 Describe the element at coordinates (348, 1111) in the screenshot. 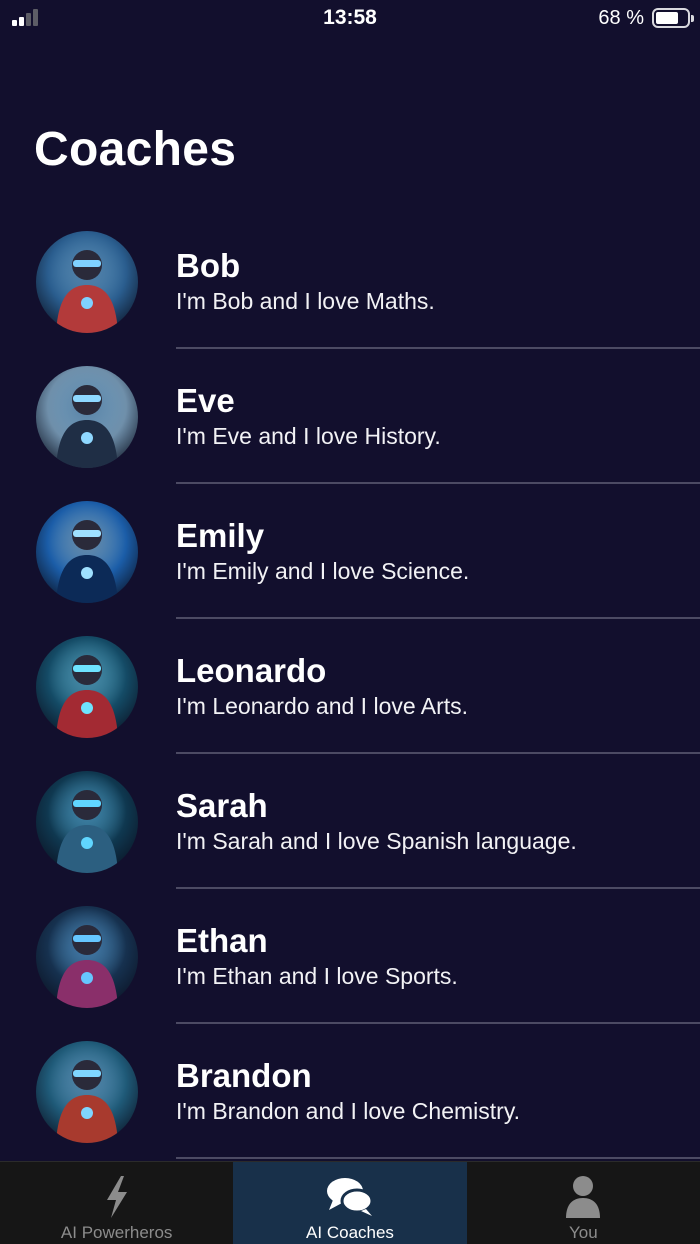

I see `coach-description: I'm Brandon and I love Chemistry.` at that location.